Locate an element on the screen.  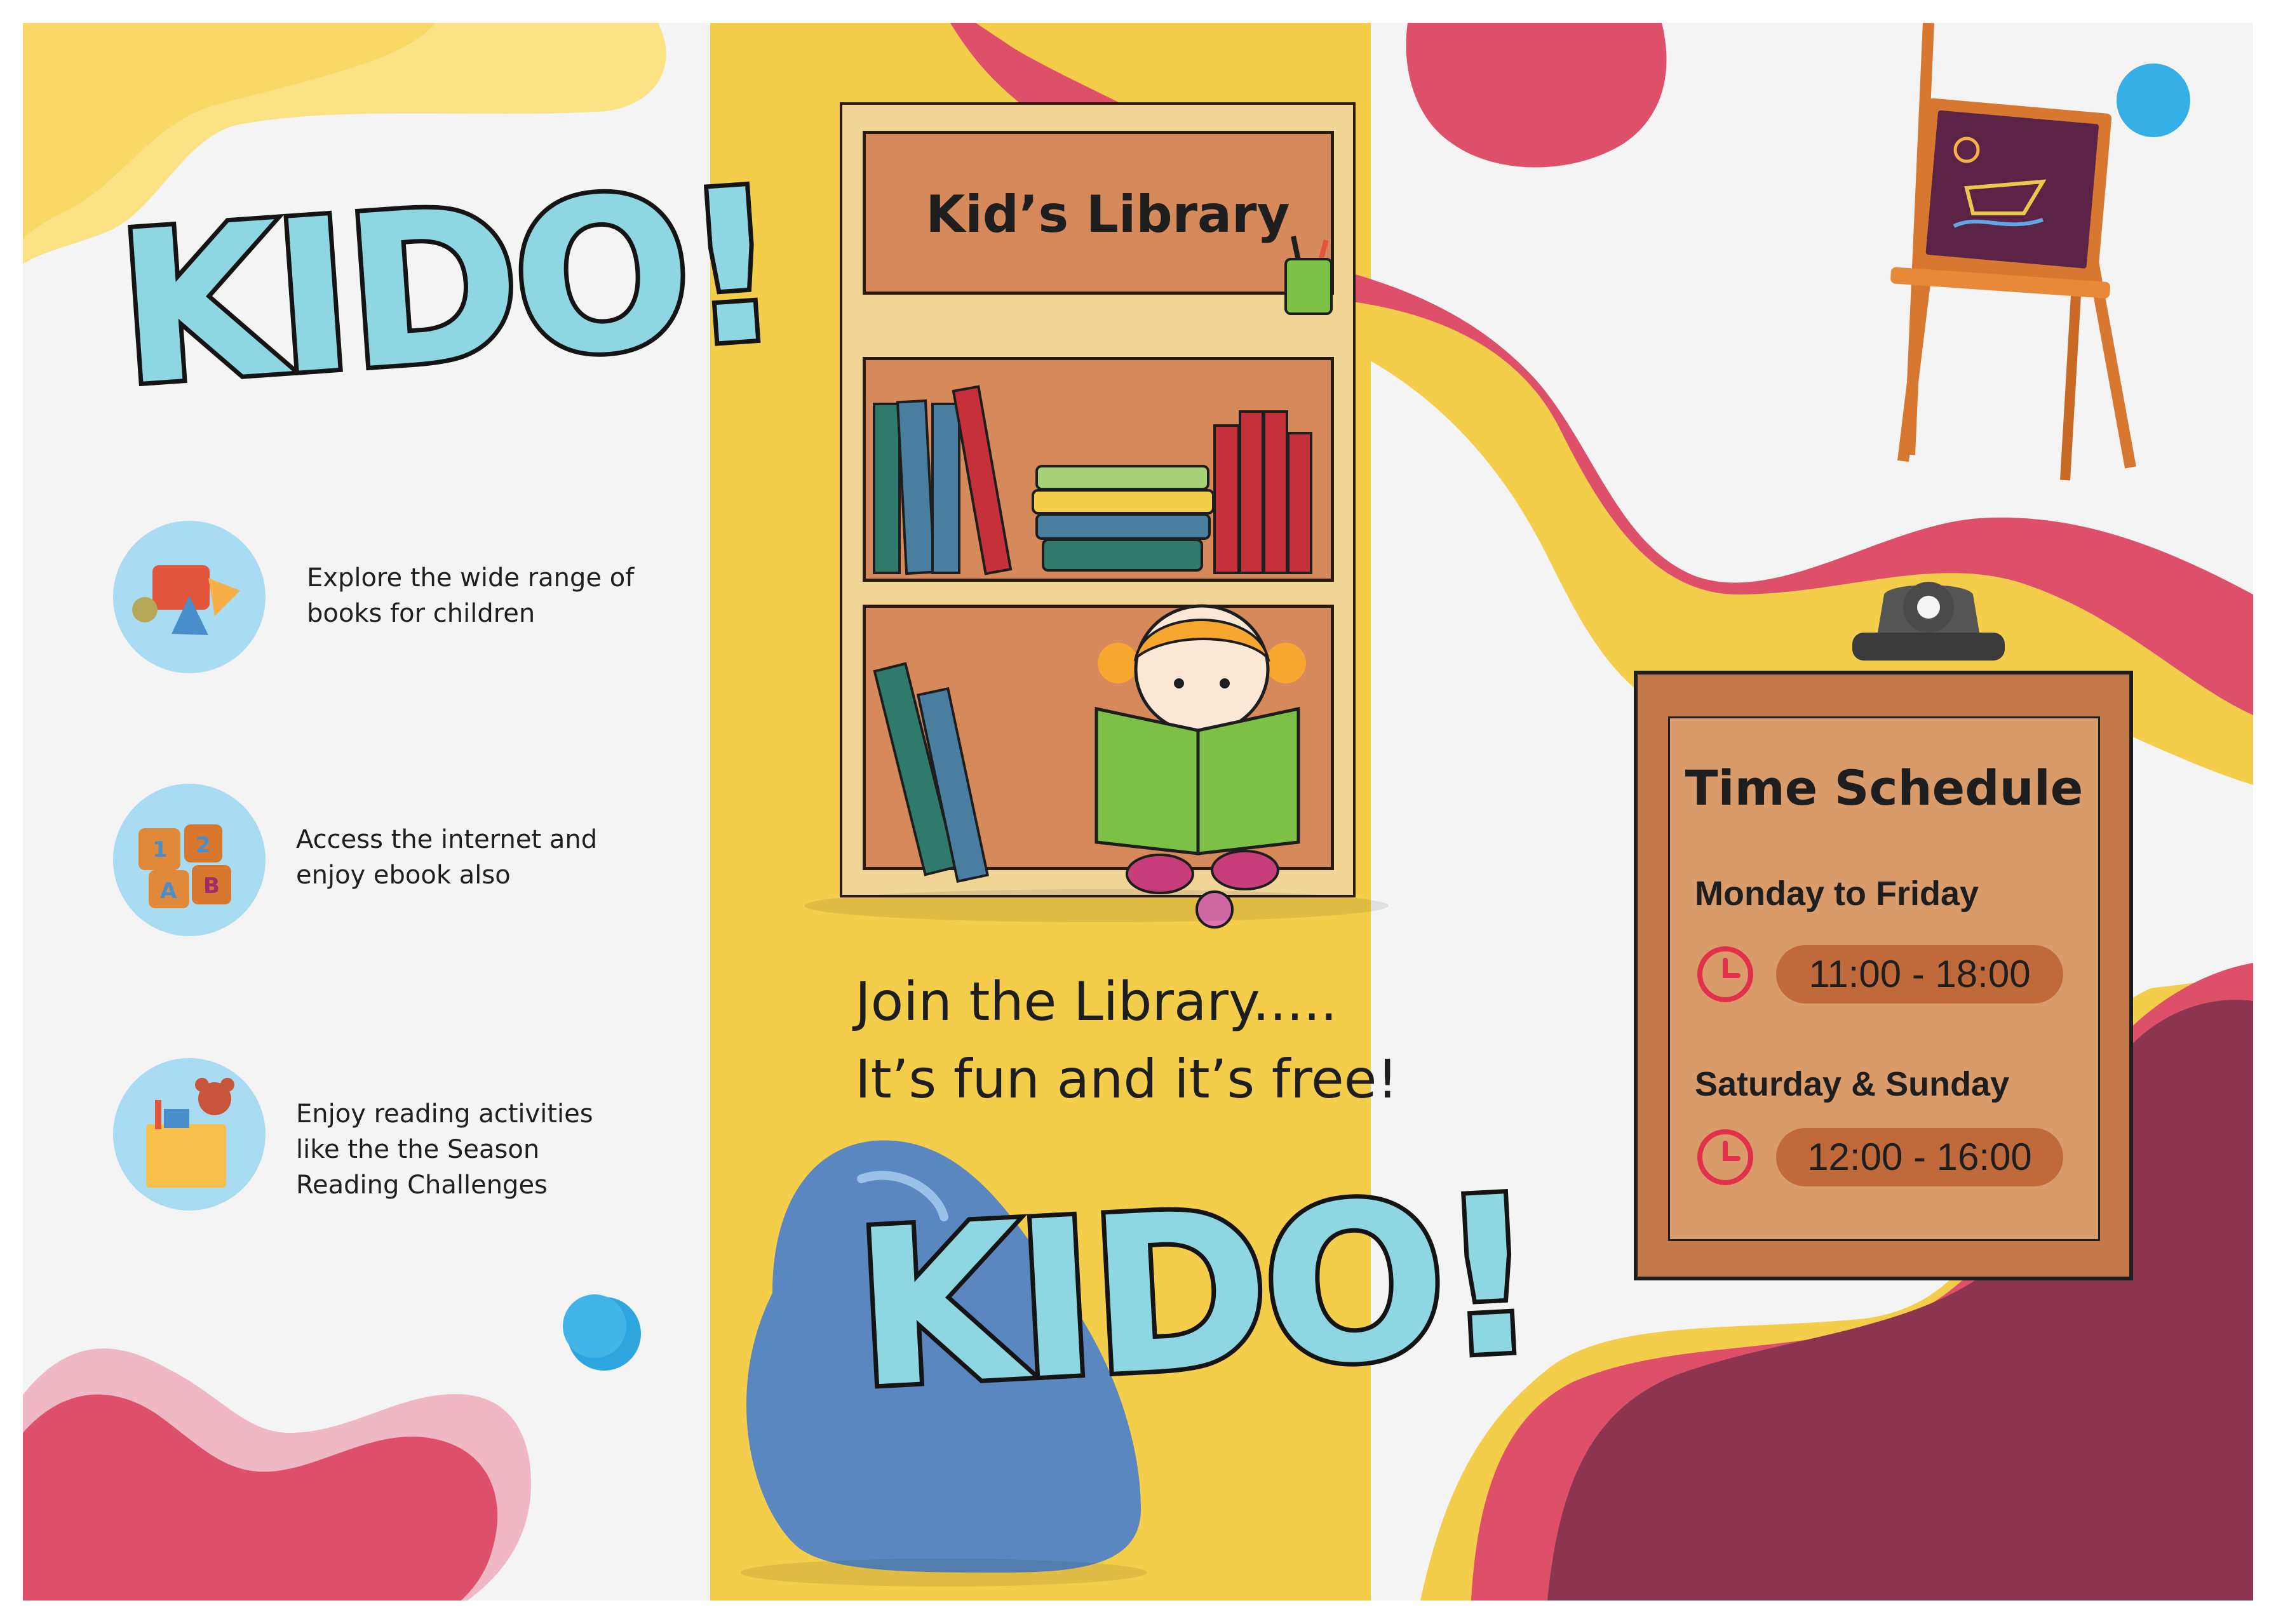
kido-logo-top: KIDO! is located at coordinates (446, 287).